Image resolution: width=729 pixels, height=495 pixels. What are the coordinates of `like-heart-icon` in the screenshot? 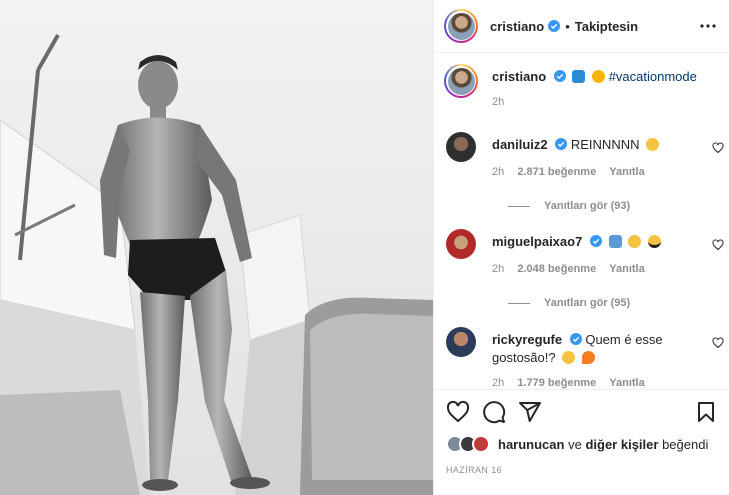 It's located at (458, 412).